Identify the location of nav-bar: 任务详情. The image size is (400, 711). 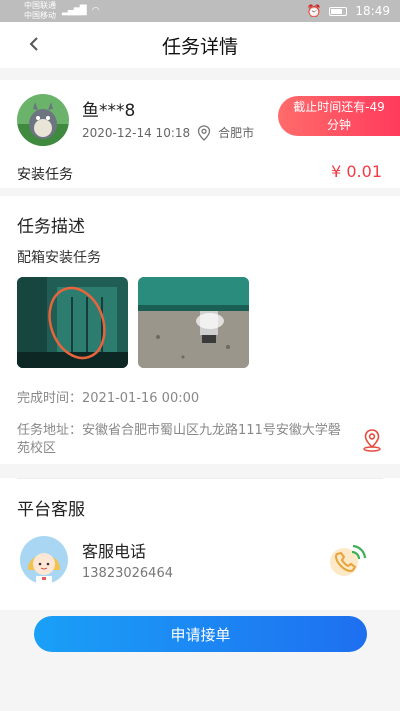
(200, 45).